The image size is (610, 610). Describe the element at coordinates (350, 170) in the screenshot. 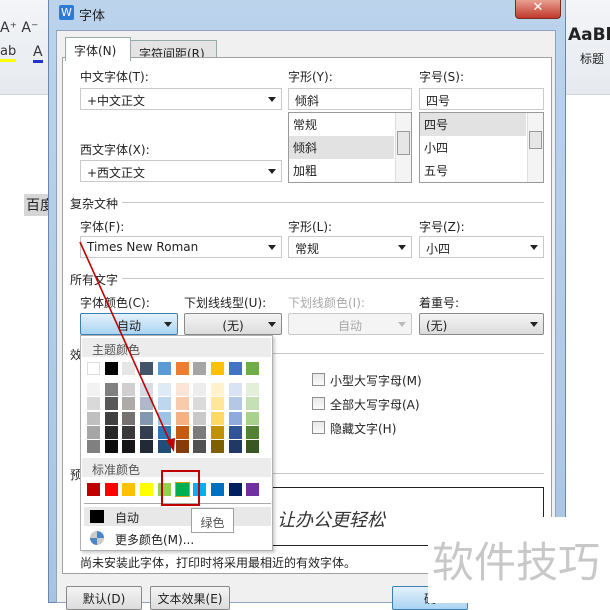

I see `list-item: 加粗` at that location.